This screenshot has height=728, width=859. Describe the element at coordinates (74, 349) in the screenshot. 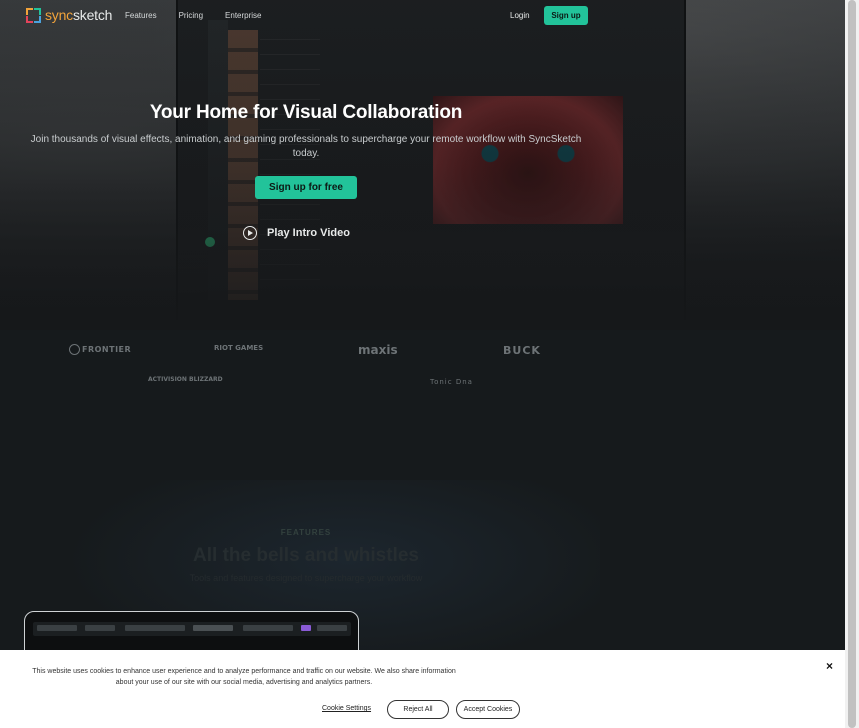

I see `frontier-ring-icon` at that location.